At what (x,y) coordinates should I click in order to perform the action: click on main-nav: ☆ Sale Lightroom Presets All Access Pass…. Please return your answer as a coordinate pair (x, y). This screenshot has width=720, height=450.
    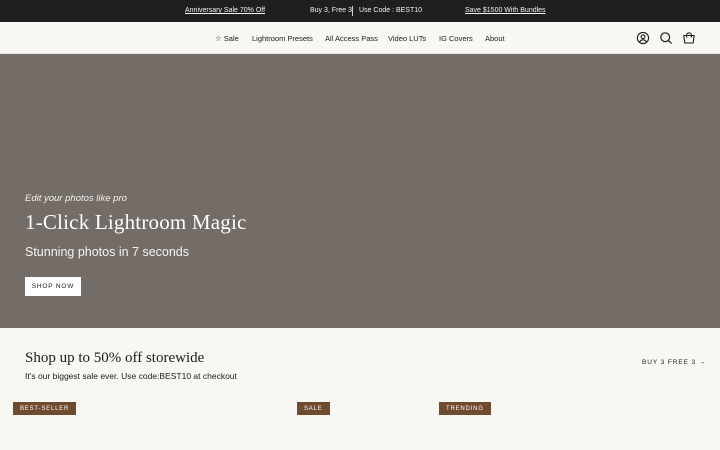
    Looking at the image, I should click on (360, 39).